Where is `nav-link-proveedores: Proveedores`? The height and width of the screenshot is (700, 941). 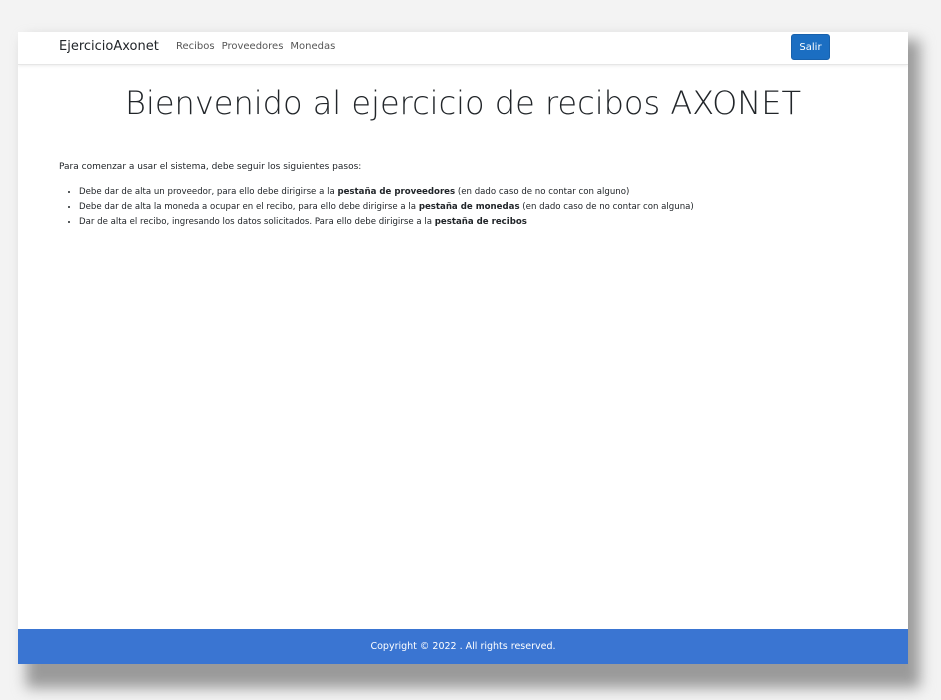
nav-link-proveedores: Proveedores is located at coordinates (253, 46).